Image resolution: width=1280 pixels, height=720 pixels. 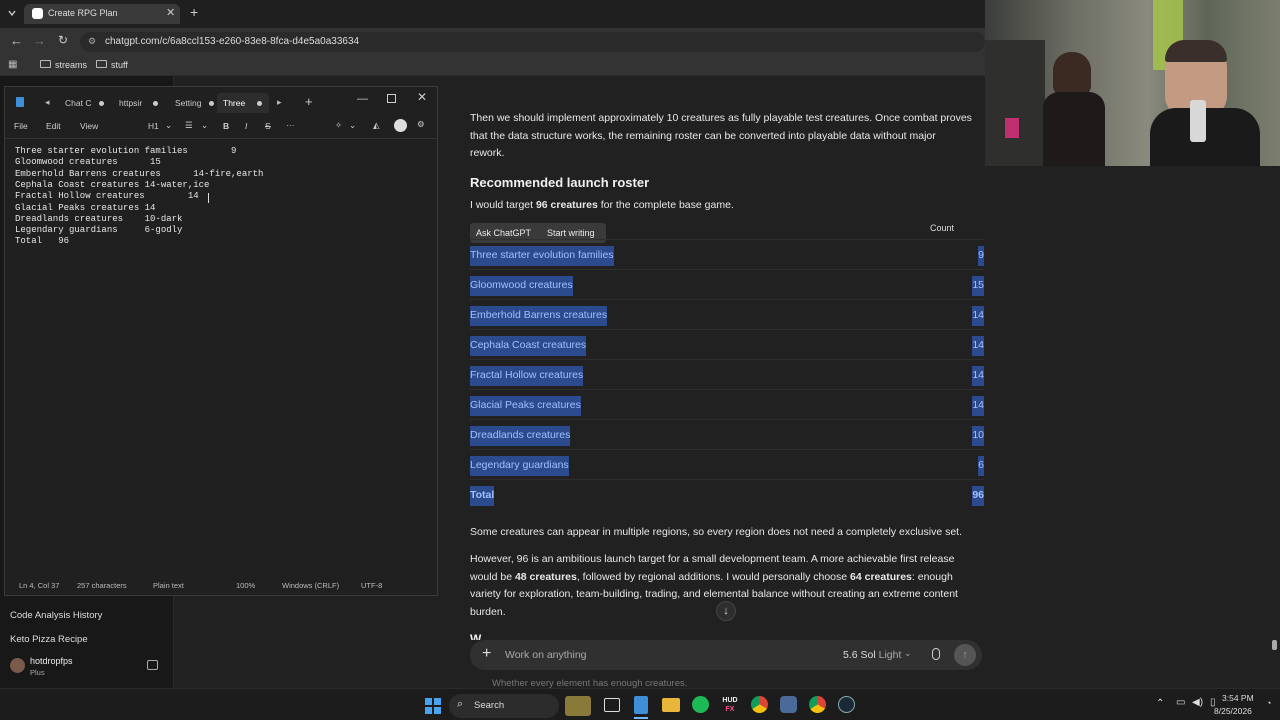 What do you see at coordinates (89, 126) in the screenshot?
I see `menu-view: View` at bounding box center [89, 126].